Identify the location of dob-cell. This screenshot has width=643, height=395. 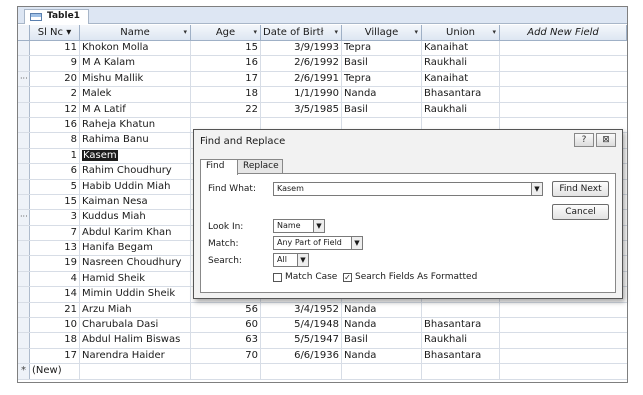
(301, 371).